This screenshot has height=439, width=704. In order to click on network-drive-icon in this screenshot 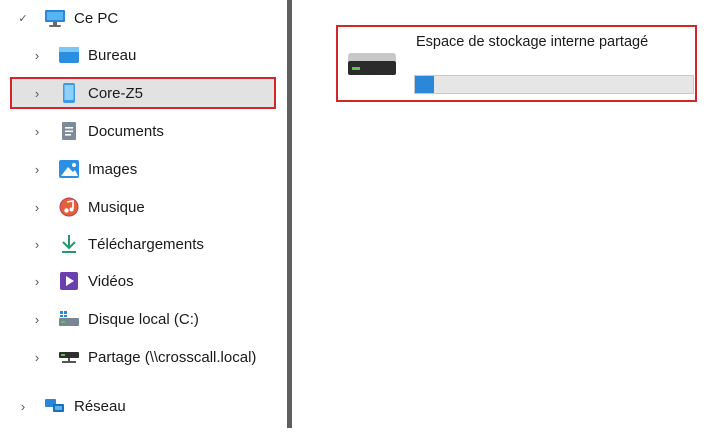, I will do `click(69, 357)`.